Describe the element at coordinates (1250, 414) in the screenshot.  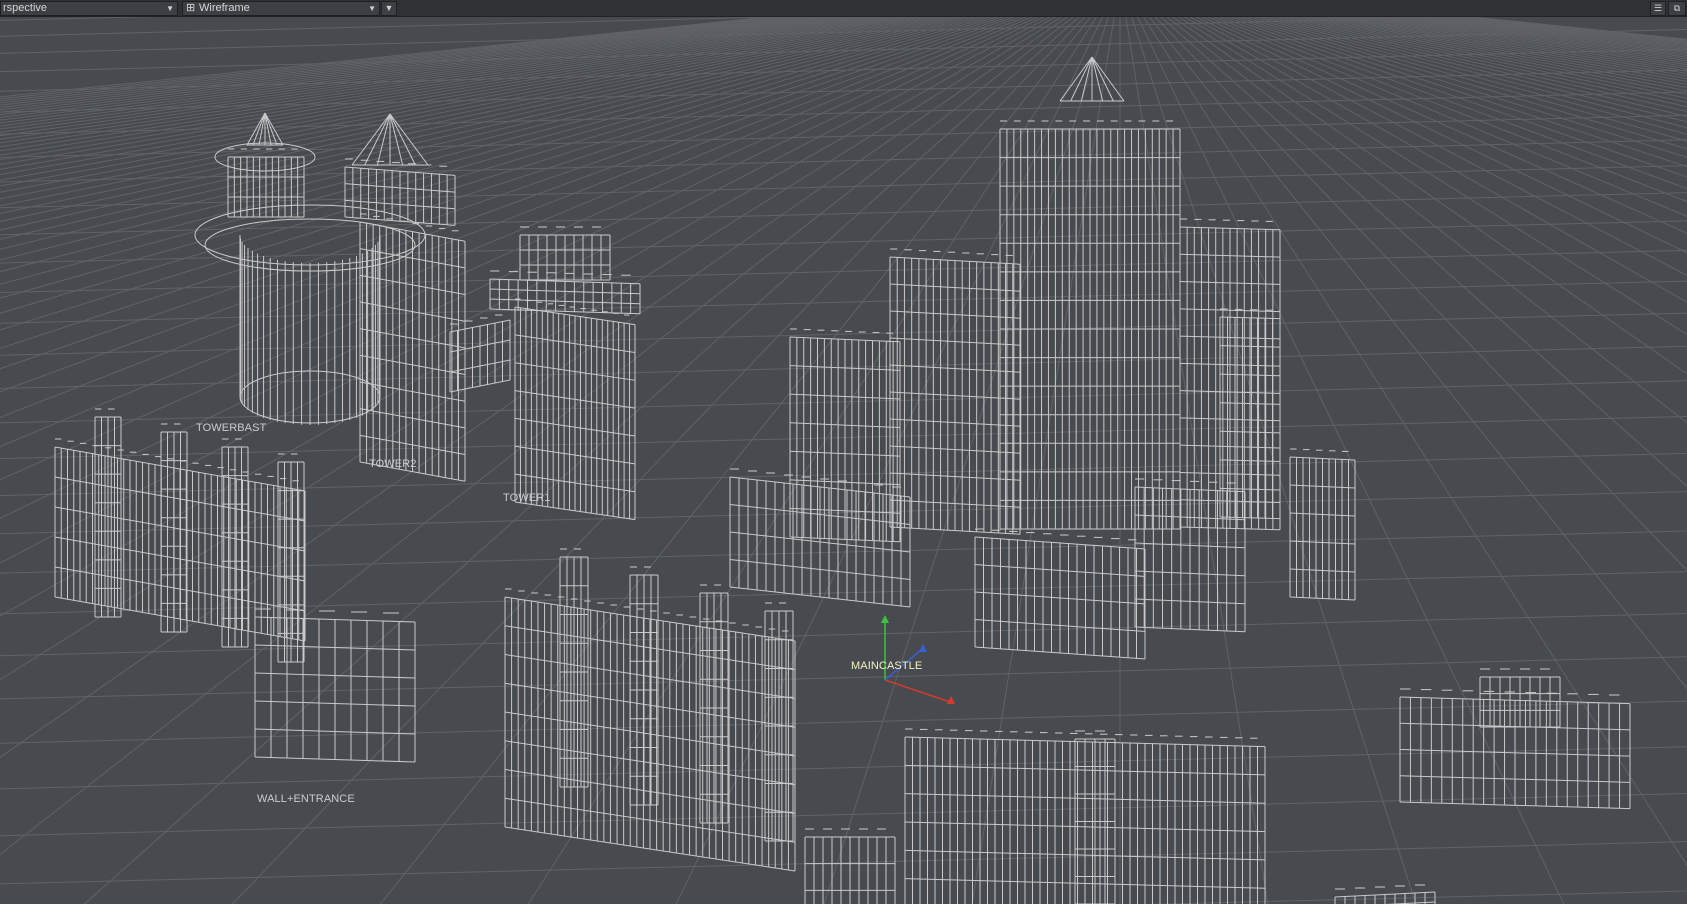
I see `wire-model-maincastle-wing-r` at that location.